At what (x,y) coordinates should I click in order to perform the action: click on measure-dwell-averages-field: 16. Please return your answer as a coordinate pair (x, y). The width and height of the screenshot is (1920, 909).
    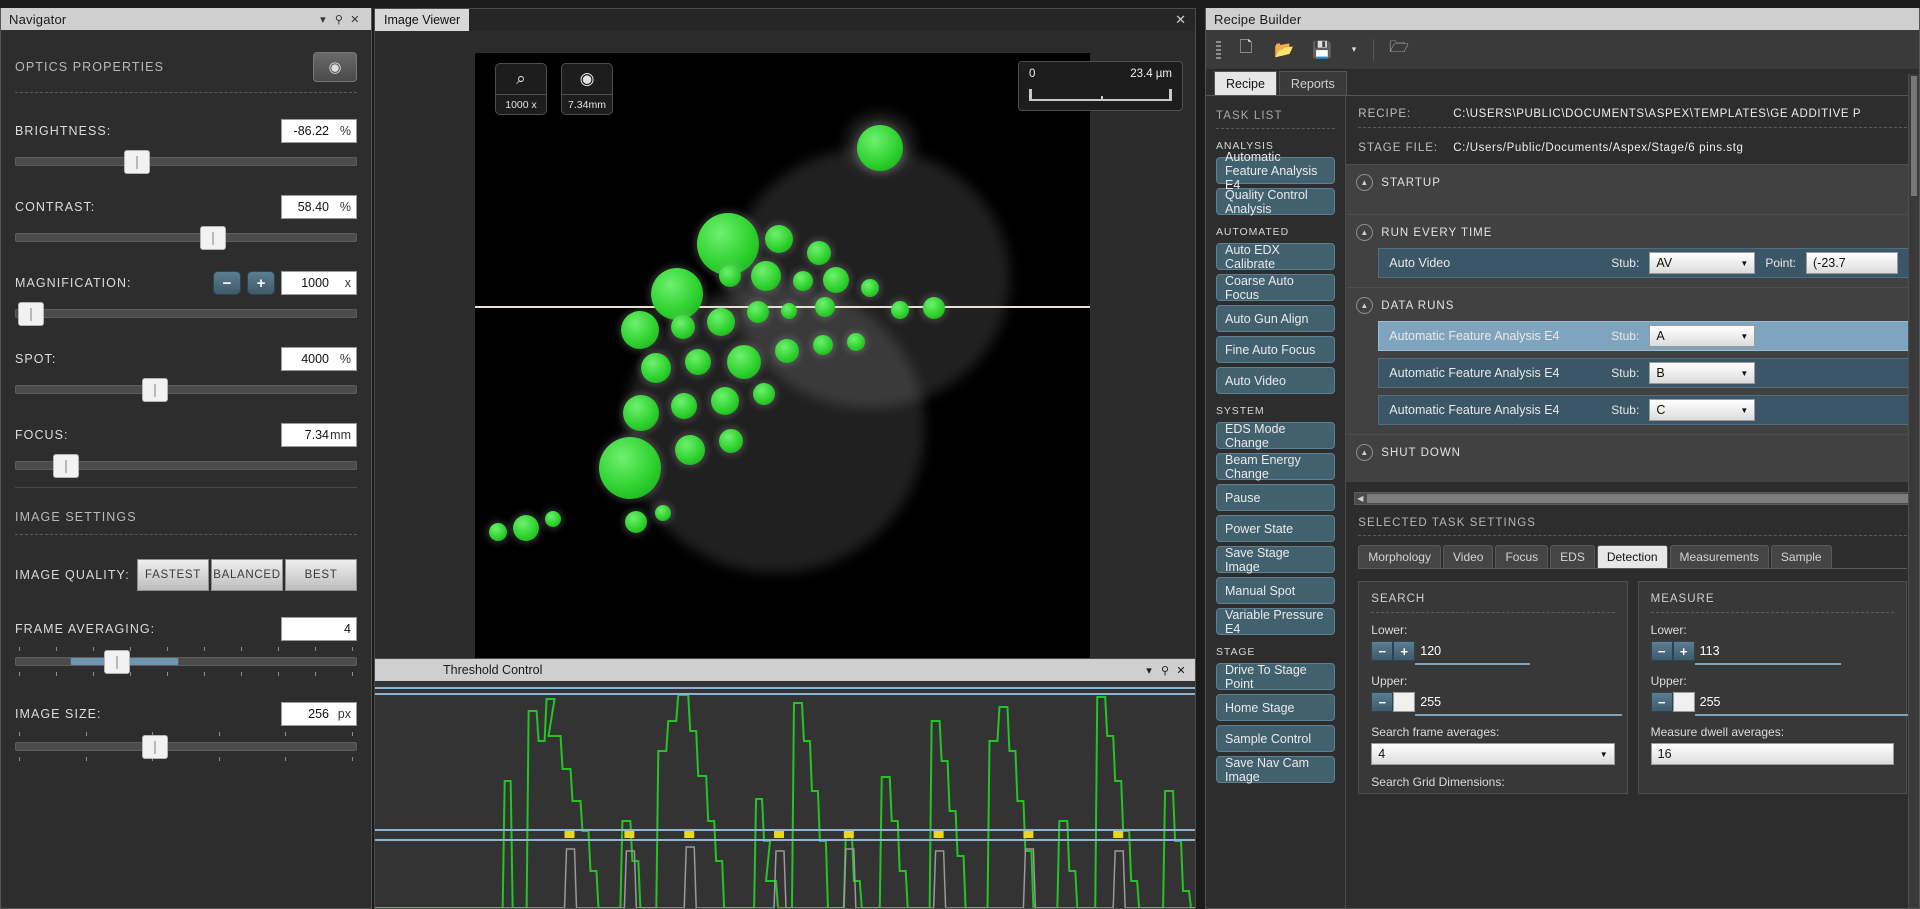
    Looking at the image, I should click on (1772, 754).